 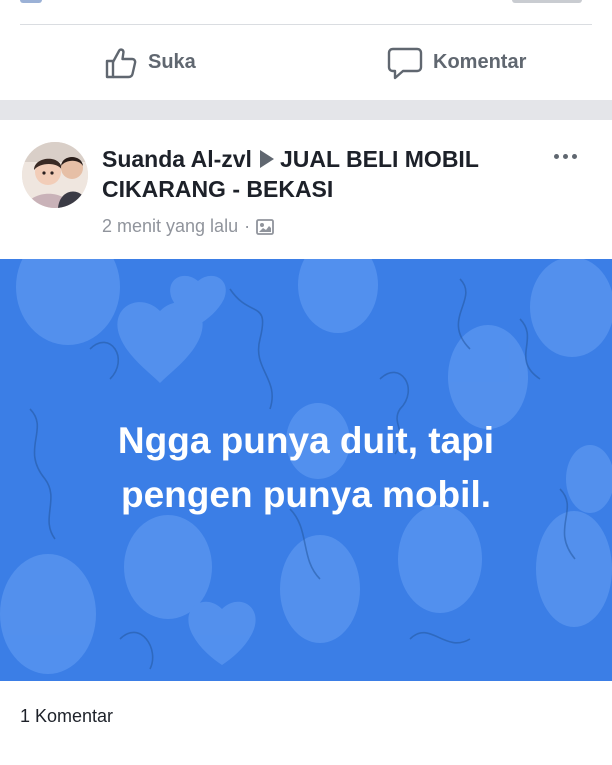 I want to click on like-button: Suka, so click(x=150, y=62).